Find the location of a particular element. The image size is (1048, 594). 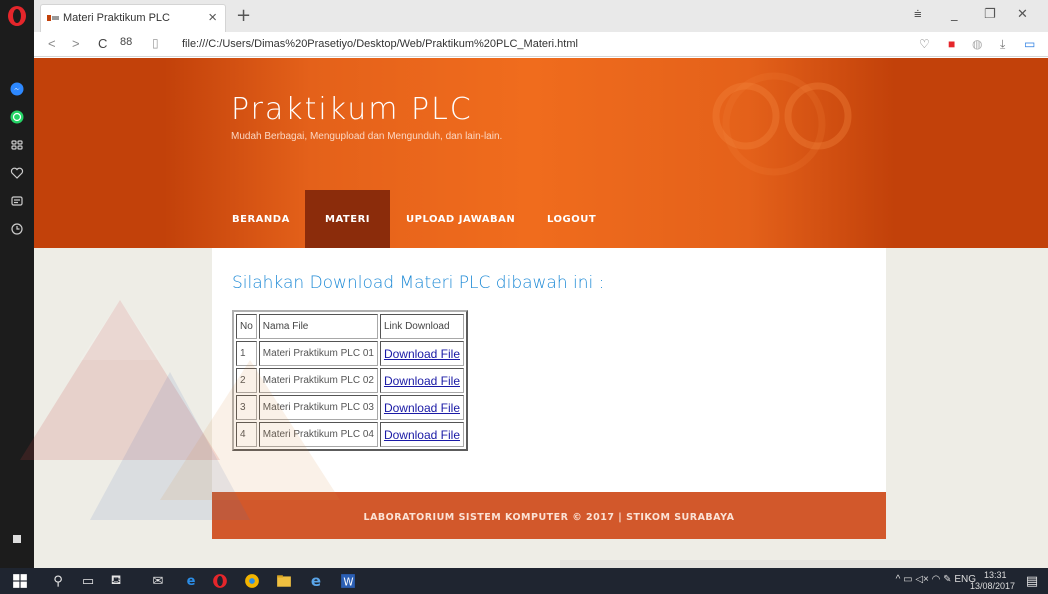

tray-wifi-icon: ◠ is located at coordinates (936, 579).